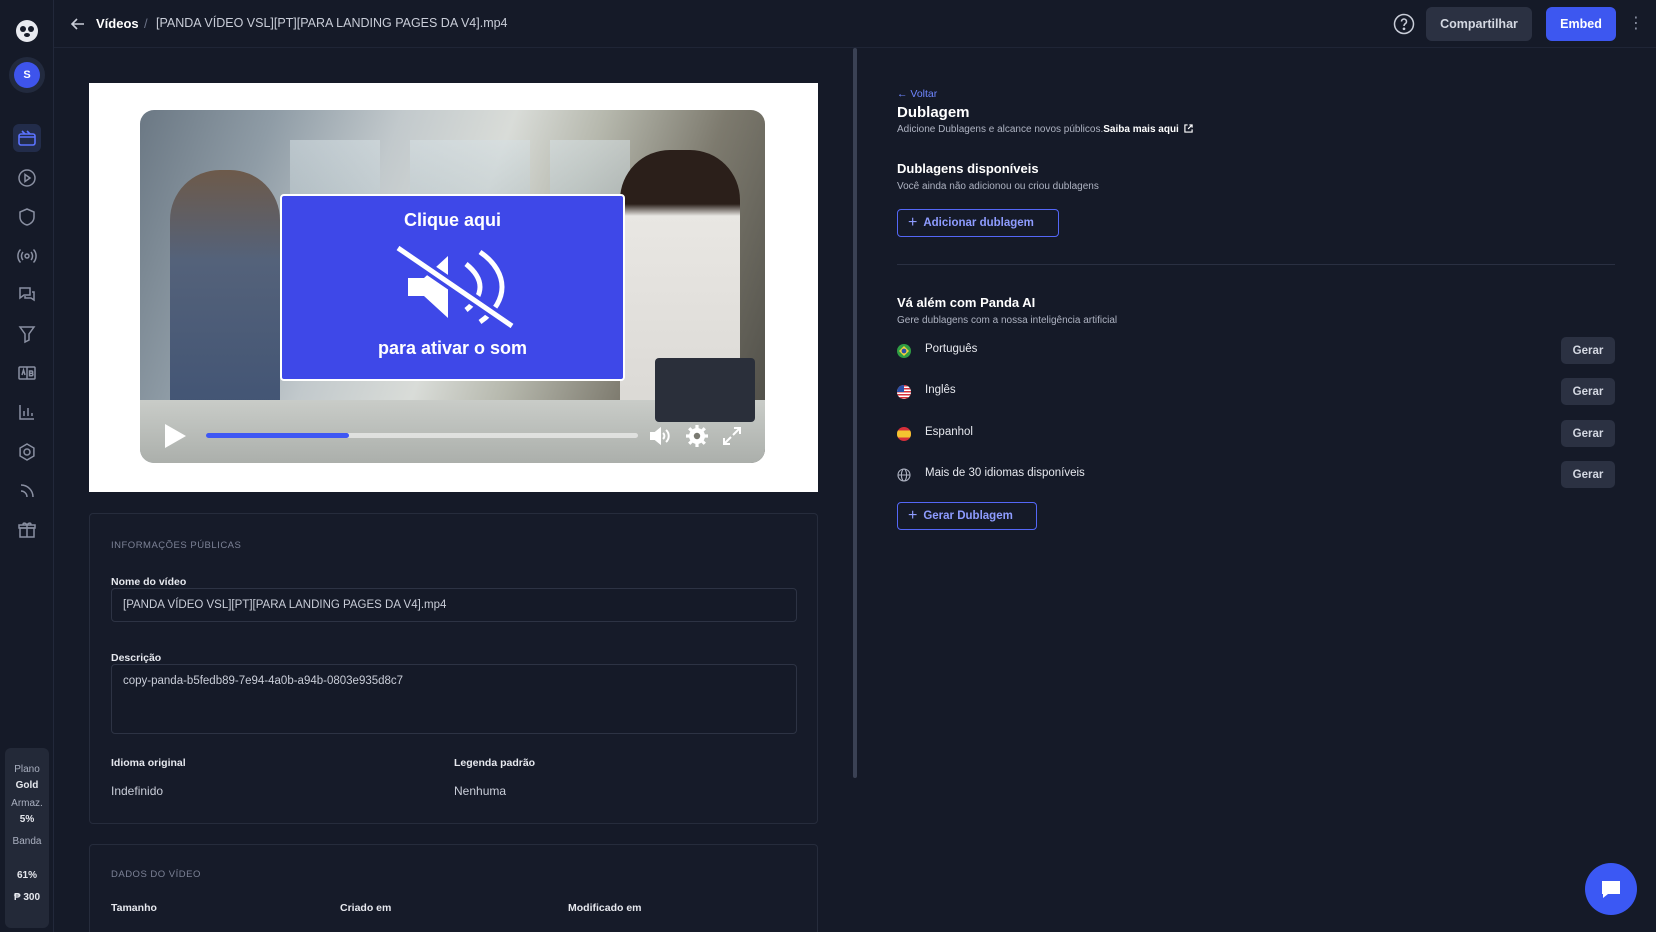 This screenshot has width=1656, height=932. I want to click on muted-speaker-icon, so click(454, 287).